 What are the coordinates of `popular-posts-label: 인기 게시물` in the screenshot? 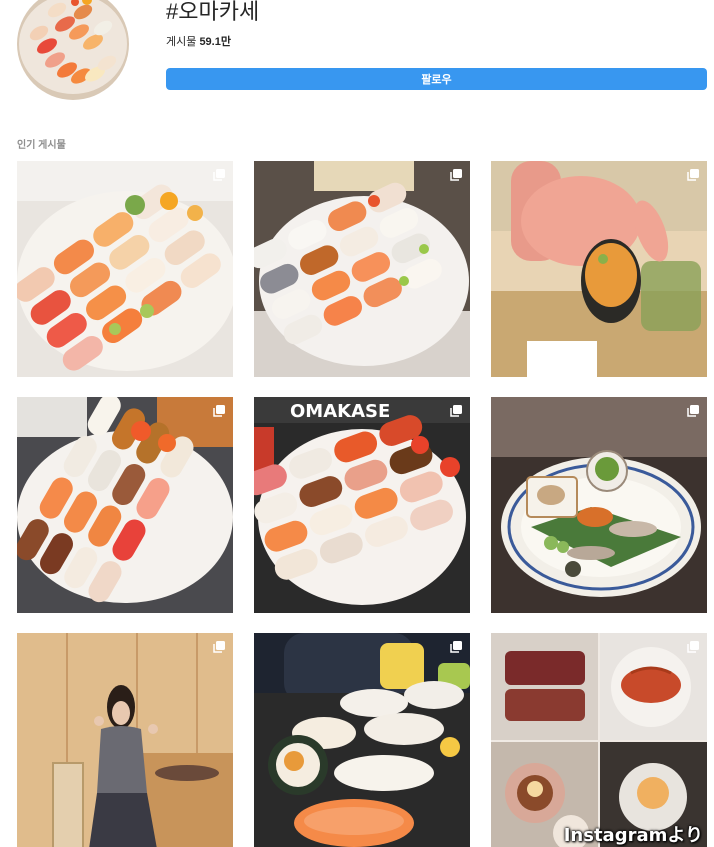 It's located at (41, 145).